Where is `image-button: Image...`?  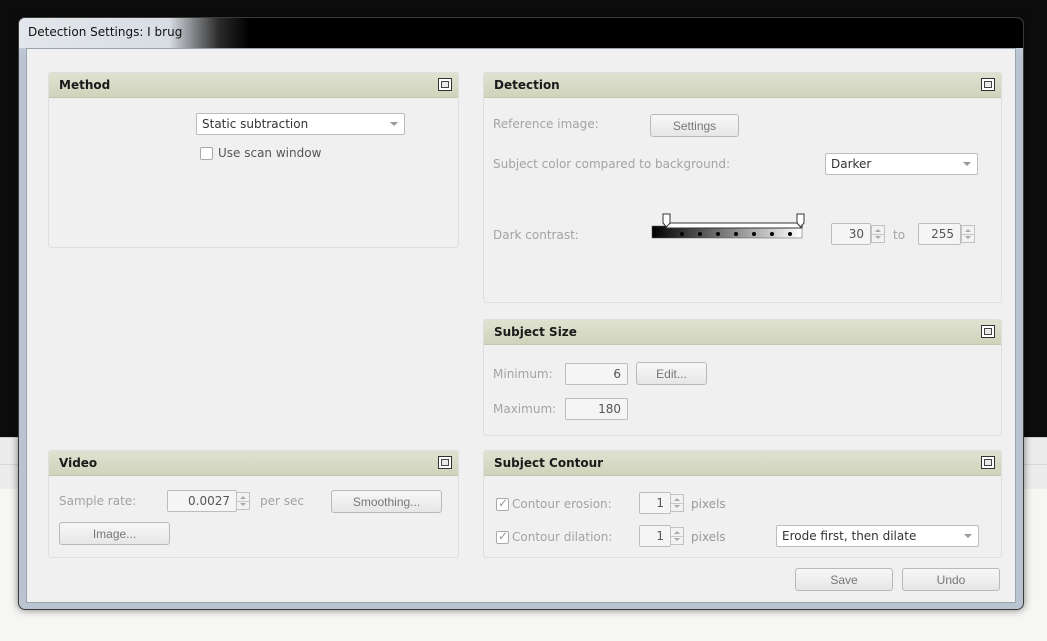 image-button: Image... is located at coordinates (114, 533).